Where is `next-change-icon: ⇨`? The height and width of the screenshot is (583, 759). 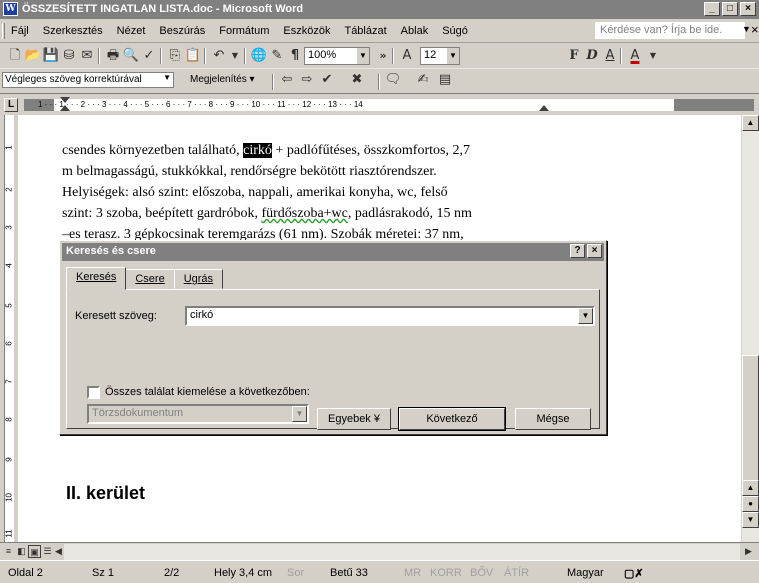 next-change-icon: ⇨ is located at coordinates (307, 80).